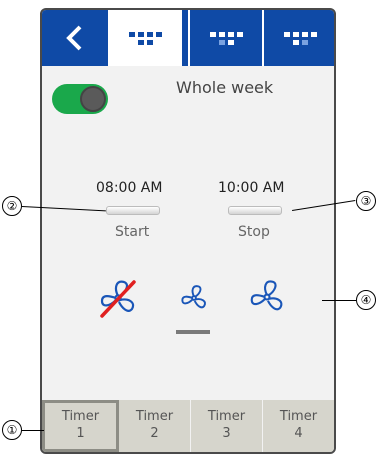 This screenshot has width=378, height=460. Describe the element at coordinates (80, 433) in the screenshot. I see `timer-tab-number: 1` at that location.